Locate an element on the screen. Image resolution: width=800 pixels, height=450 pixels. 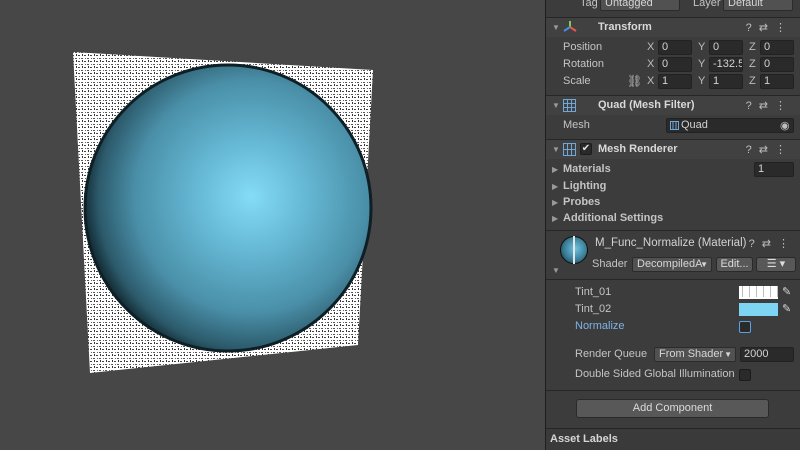
lighting-label: Lighting is located at coordinates (585, 186).